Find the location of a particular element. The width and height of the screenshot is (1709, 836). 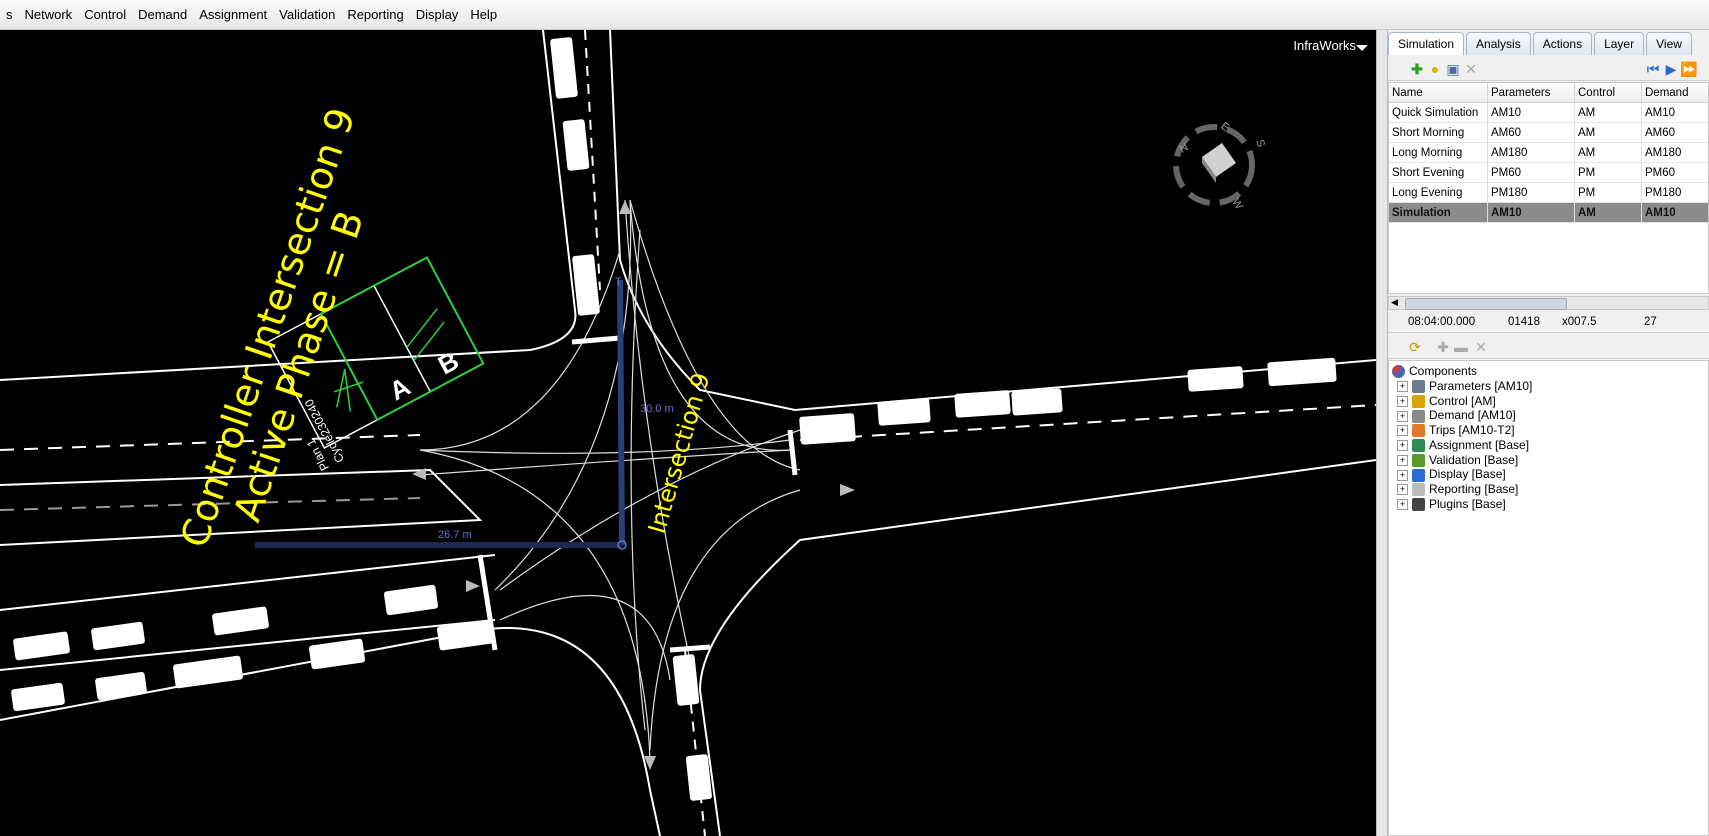

column-header-name: Name is located at coordinates (1438, 93).